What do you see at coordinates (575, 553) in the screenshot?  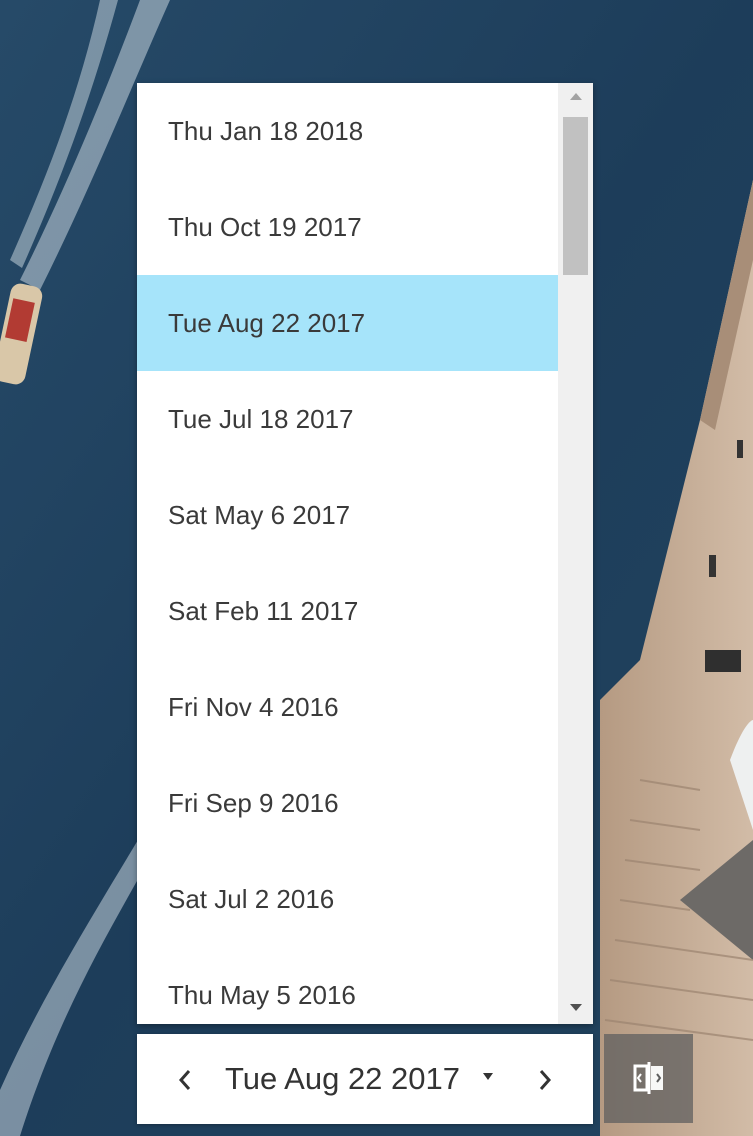 I see `list-scrollbar` at bounding box center [575, 553].